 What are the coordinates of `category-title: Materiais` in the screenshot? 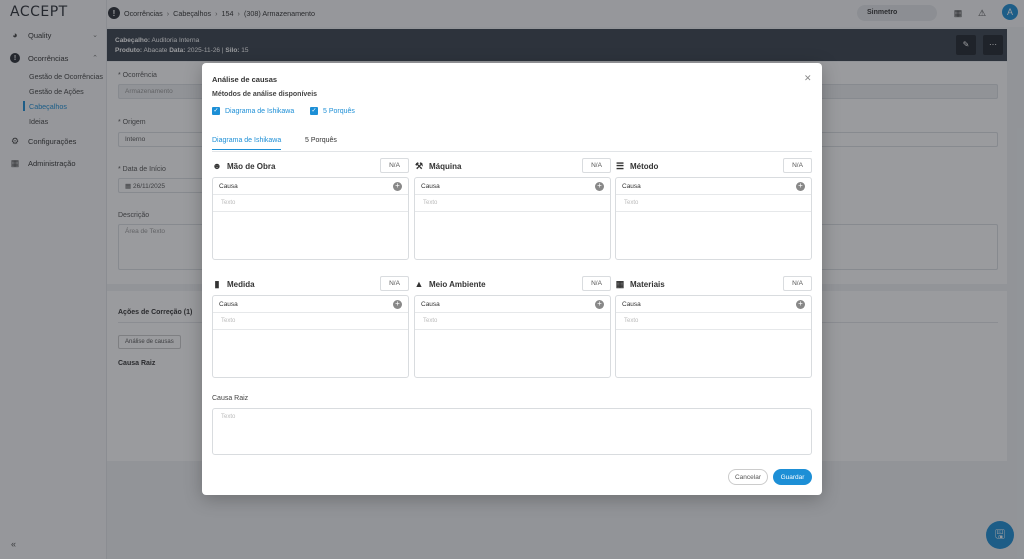 It's located at (647, 284).